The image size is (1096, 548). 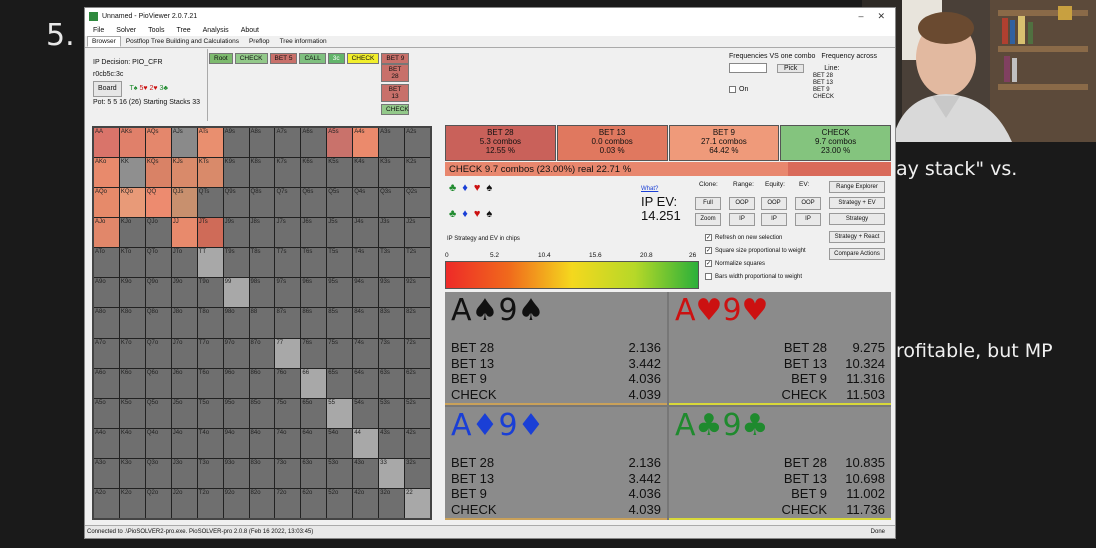 I want to click on range-cell: 42s, so click(x=417, y=443).